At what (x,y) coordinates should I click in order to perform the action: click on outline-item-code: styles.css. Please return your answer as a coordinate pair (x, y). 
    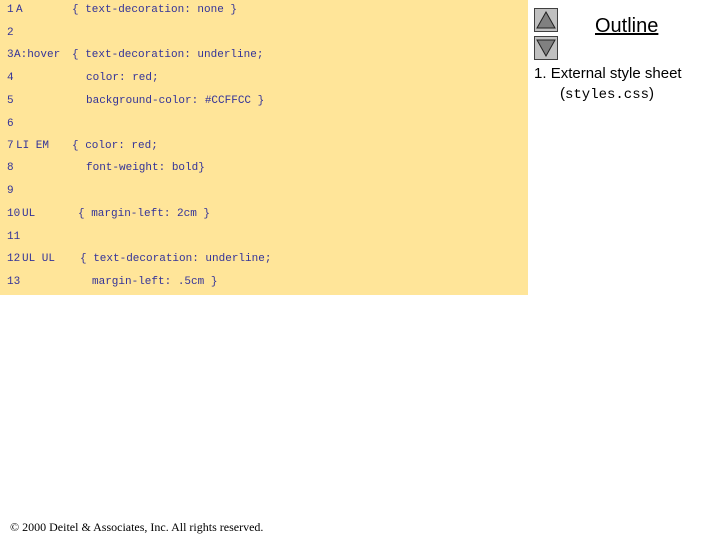
    Looking at the image, I should click on (607, 95).